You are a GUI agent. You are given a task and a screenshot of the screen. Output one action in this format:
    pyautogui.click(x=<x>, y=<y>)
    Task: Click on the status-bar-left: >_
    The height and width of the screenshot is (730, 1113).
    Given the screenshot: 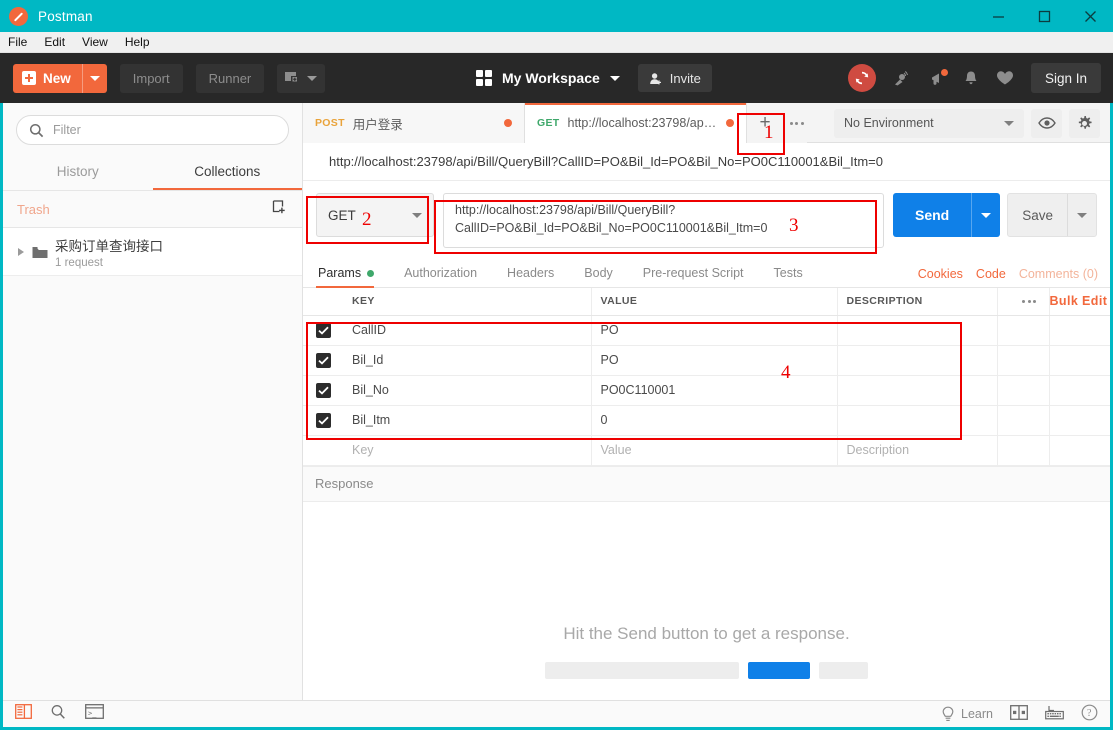 What is the action you would take?
    pyautogui.click(x=59, y=714)
    